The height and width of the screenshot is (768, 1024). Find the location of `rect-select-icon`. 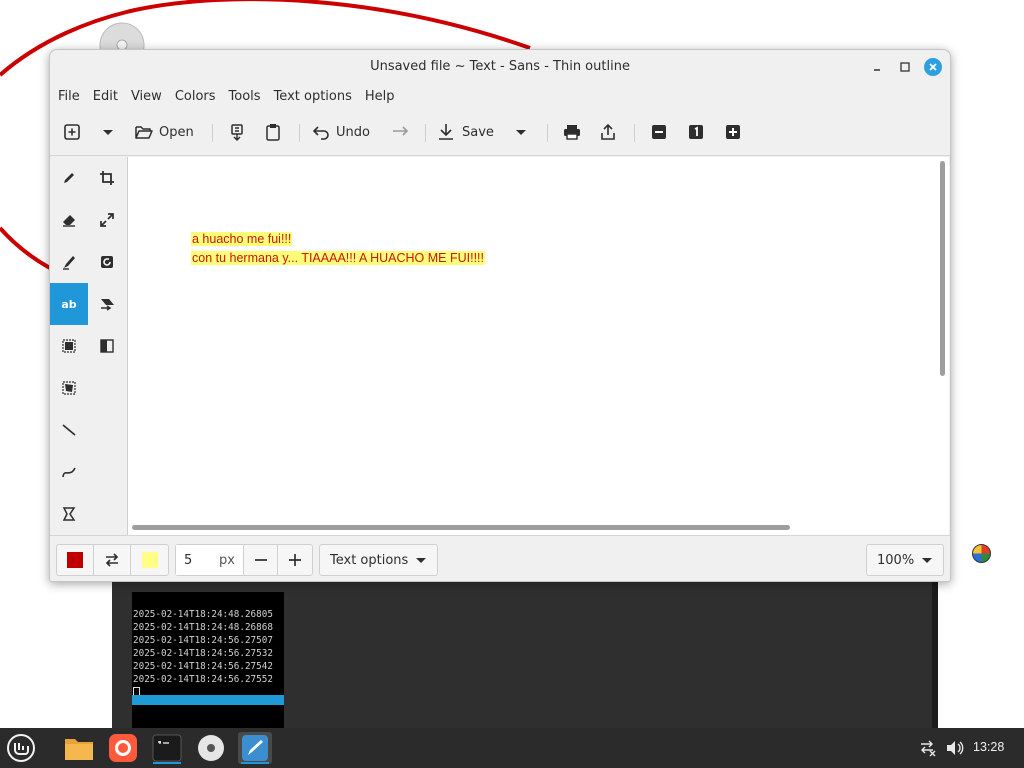

rect-select-icon is located at coordinates (69, 346).